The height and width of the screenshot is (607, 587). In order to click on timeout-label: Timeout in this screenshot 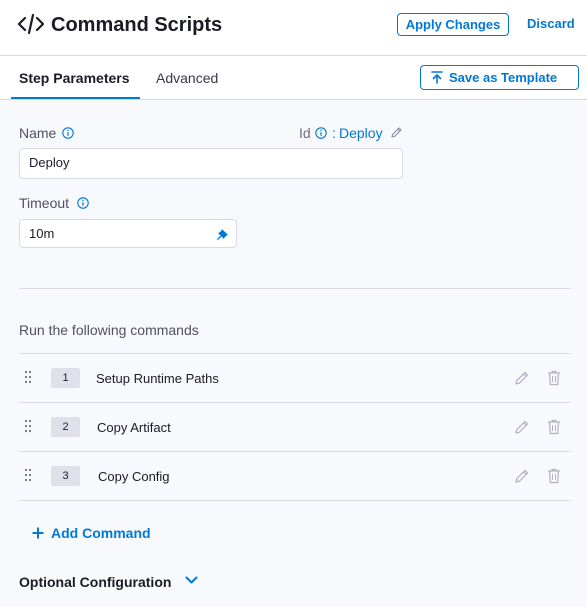, I will do `click(44, 203)`.